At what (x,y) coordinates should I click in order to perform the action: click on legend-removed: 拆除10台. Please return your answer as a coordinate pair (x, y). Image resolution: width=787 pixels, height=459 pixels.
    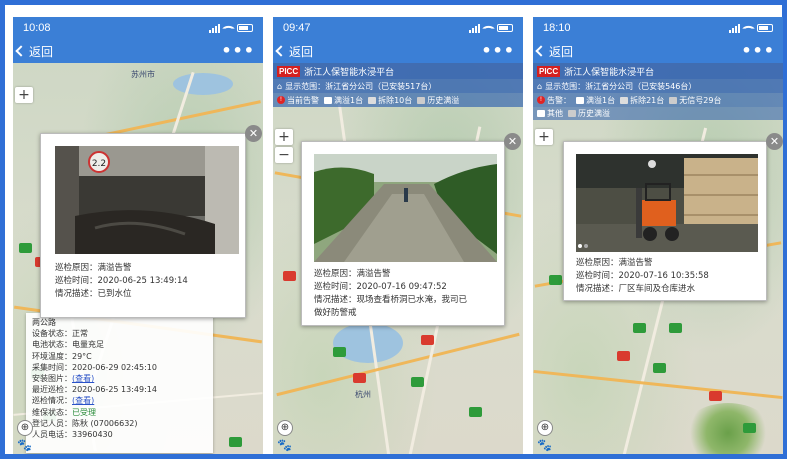
    Looking at the image, I should click on (390, 100).